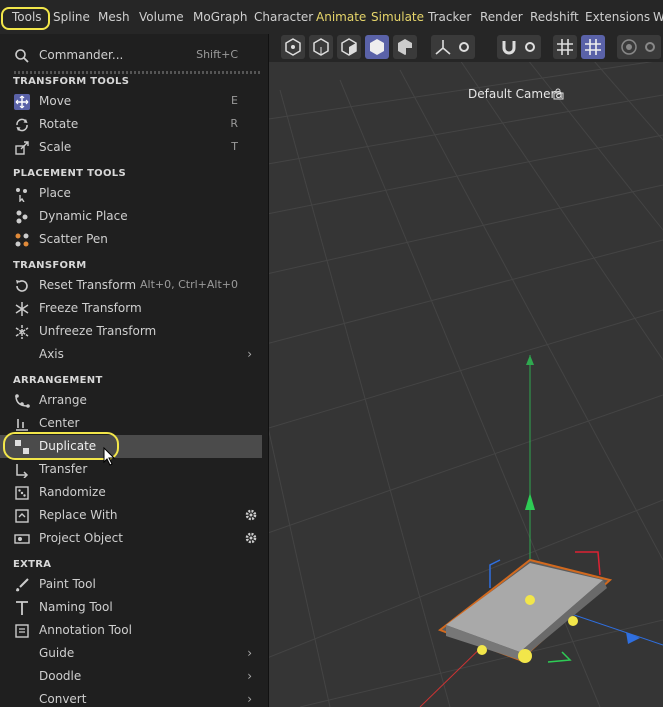 The image size is (663, 707). What do you see at coordinates (73, 239) in the screenshot?
I see `menu-item-label: Scatter Pen` at bounding box center [73, 239].